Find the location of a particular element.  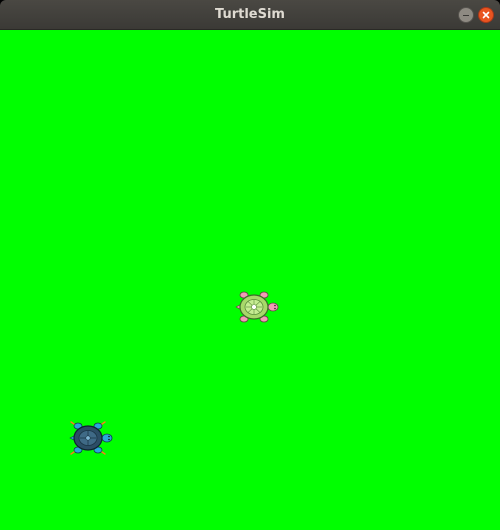

title-bar: TurtleSim is located at coordinates (250, 15).